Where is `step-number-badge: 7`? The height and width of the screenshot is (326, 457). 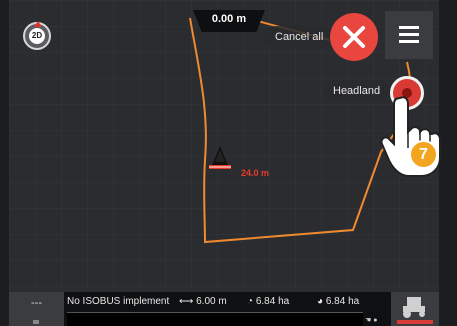
step-number-badge: 7 is located at coordinates (423, 154).